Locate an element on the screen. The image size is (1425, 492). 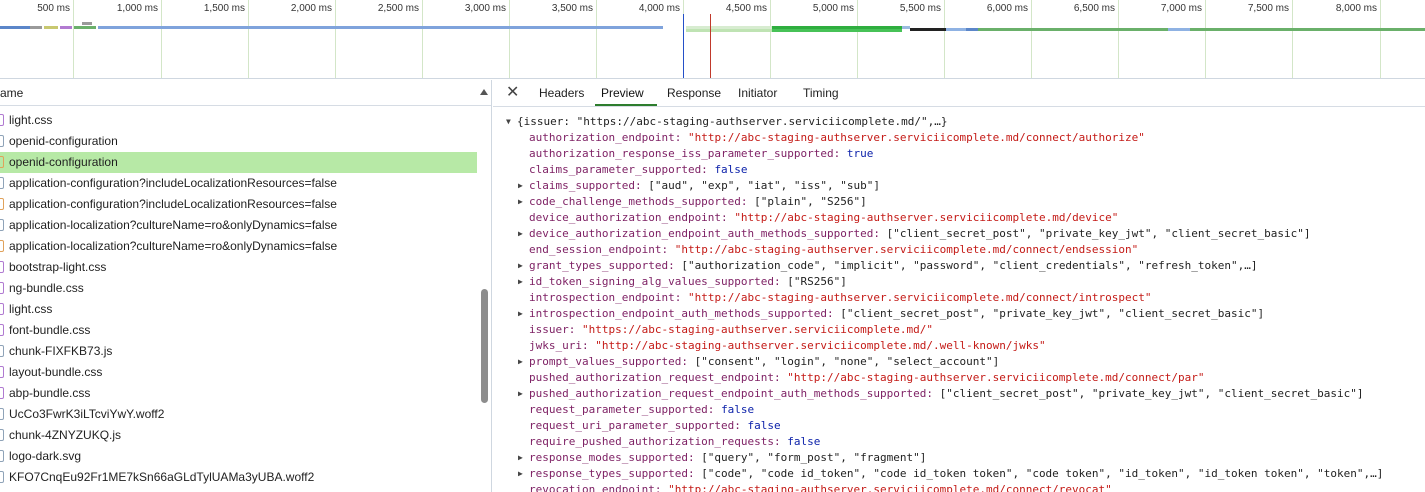
request-name: bootstrap-light.css is located at coordinates (58, 267).